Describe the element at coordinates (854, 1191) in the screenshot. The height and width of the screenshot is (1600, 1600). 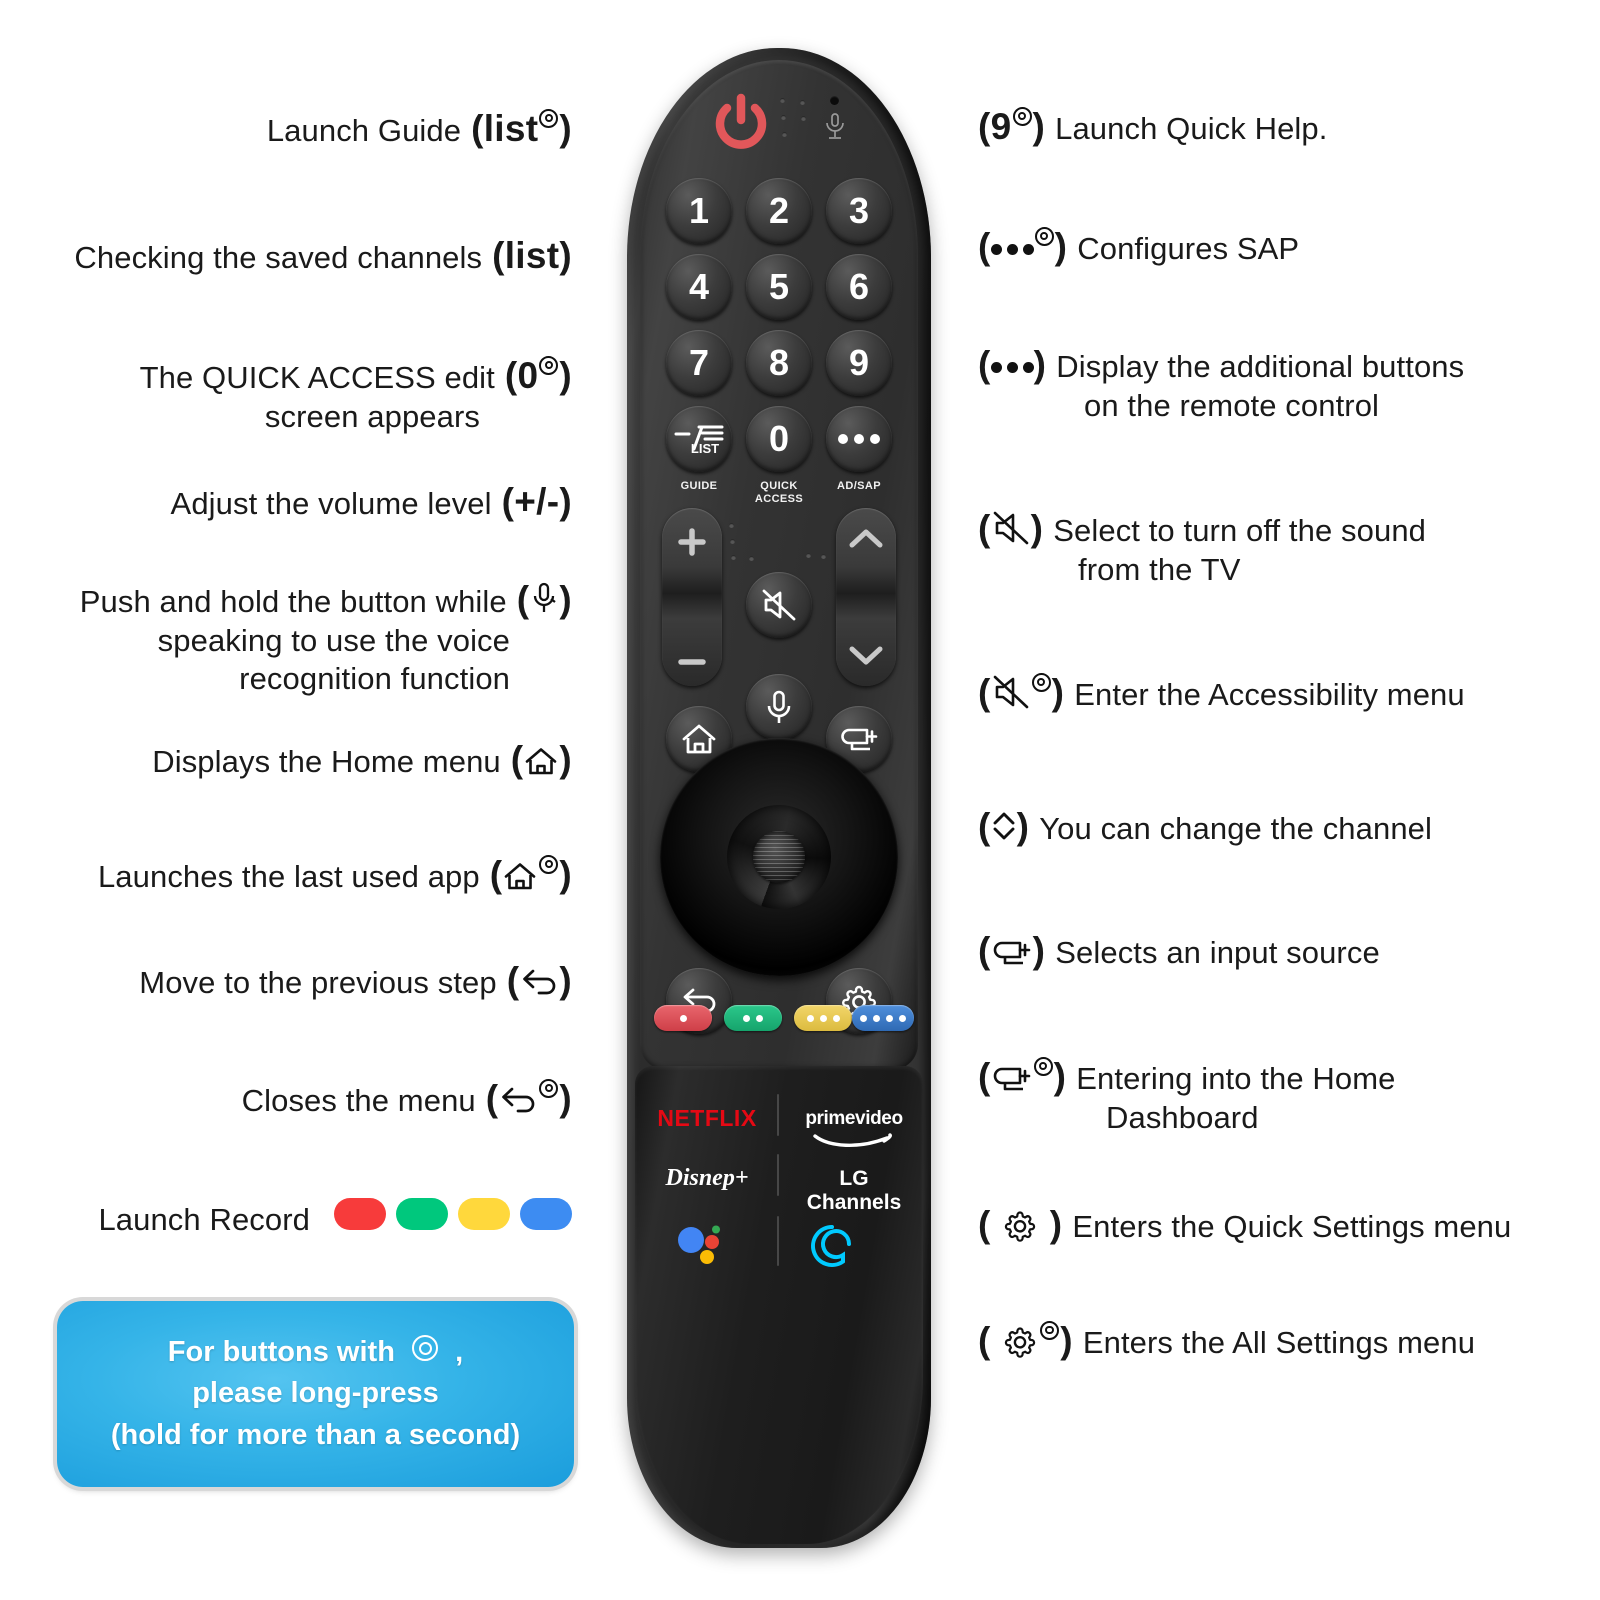
I see `app-button-lg-channels: LG Channels` at that location.